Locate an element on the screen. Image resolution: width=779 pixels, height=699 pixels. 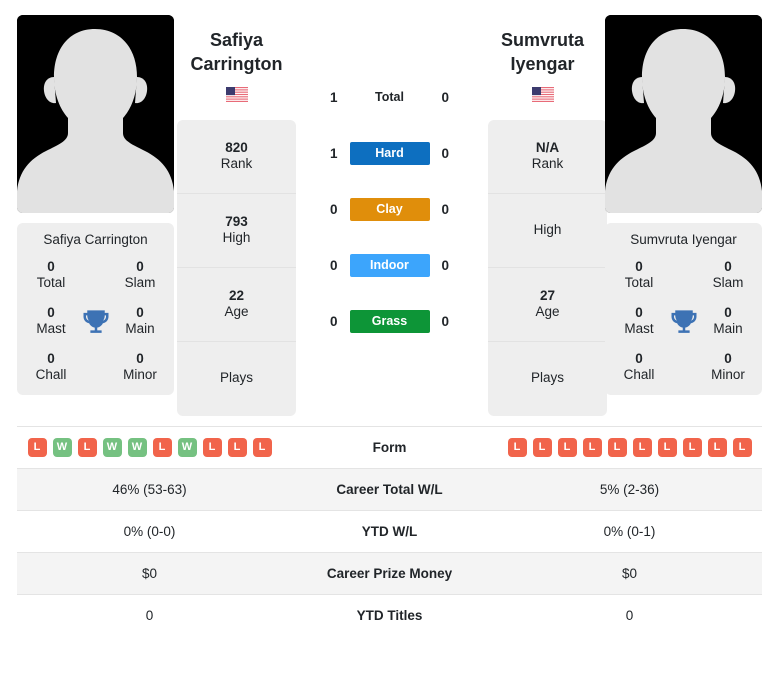
left-form-cell: LWLWWLWLLL is located at coordinates (149, 447).